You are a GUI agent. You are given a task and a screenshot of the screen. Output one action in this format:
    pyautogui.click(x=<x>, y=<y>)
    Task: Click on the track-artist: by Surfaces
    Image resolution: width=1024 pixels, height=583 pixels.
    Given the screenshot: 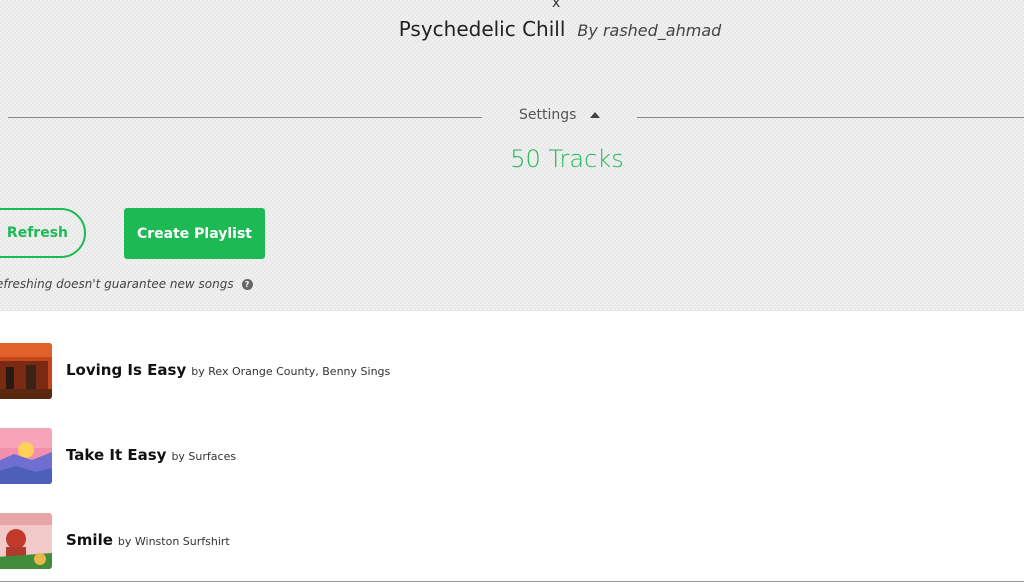 What is the action you would take?
    pyautogui.click(x=204, y=456)
    